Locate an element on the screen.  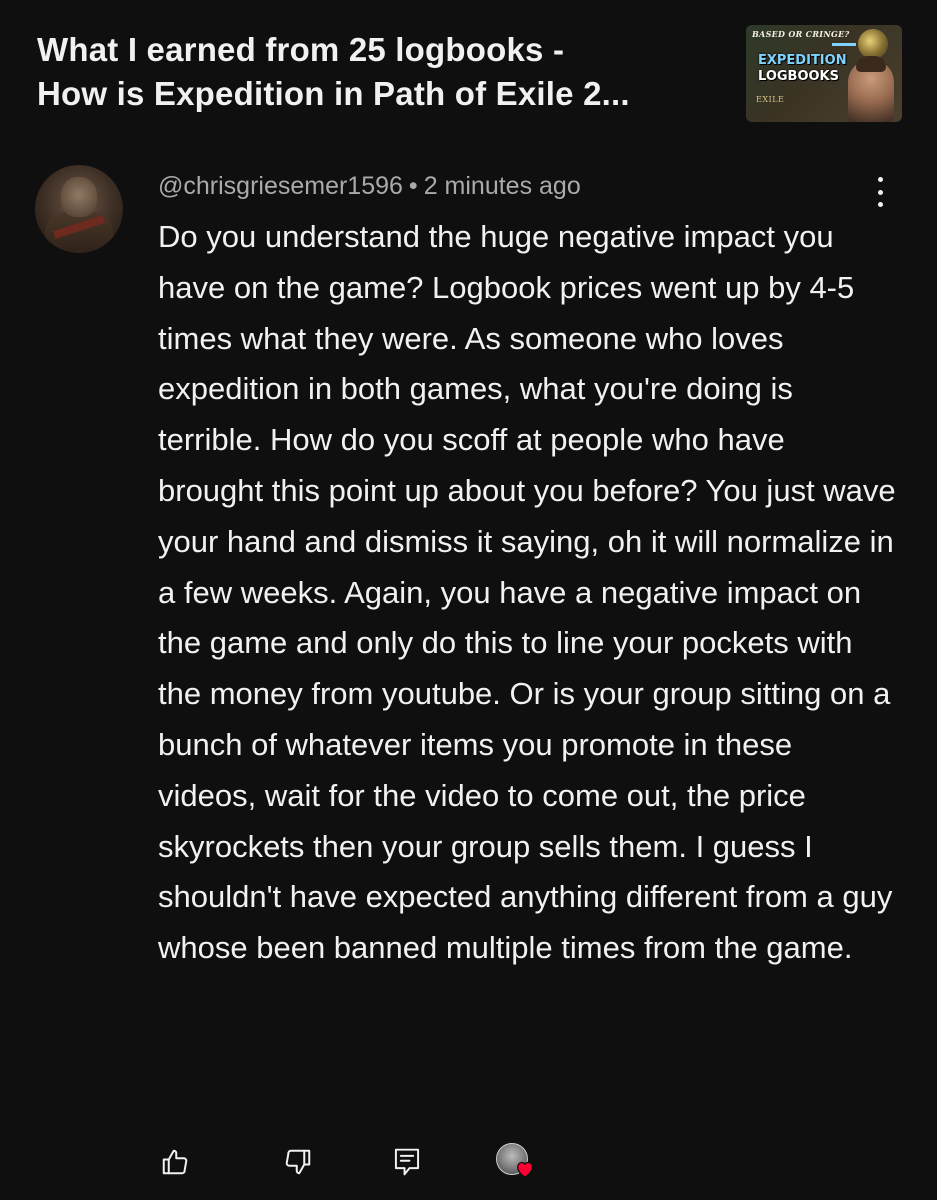
comment-meta: @chrisgriesemer1596 • 2 minutes ago is located at coordinates (369, 186).